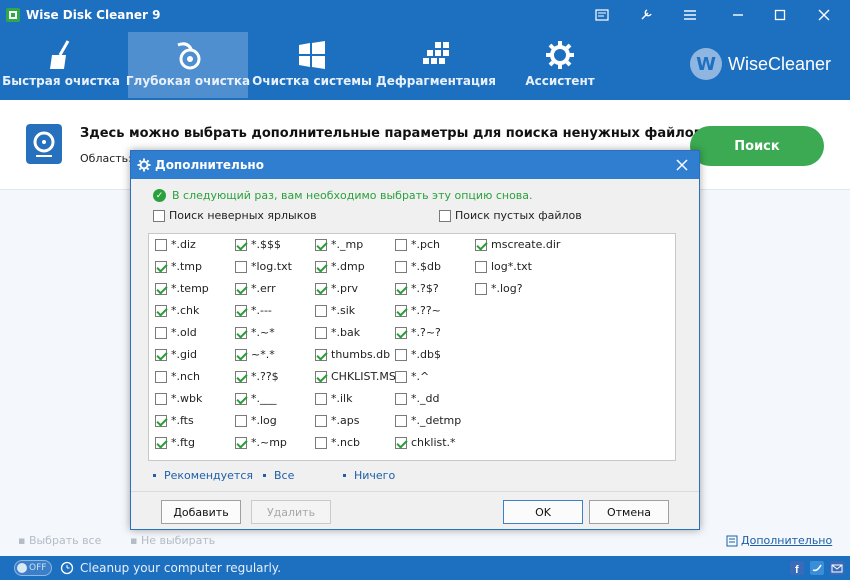 Image resolution: width=850 pixels, height=580 pixels. I want to click on delete-button: Удалить, so click(291, 512).